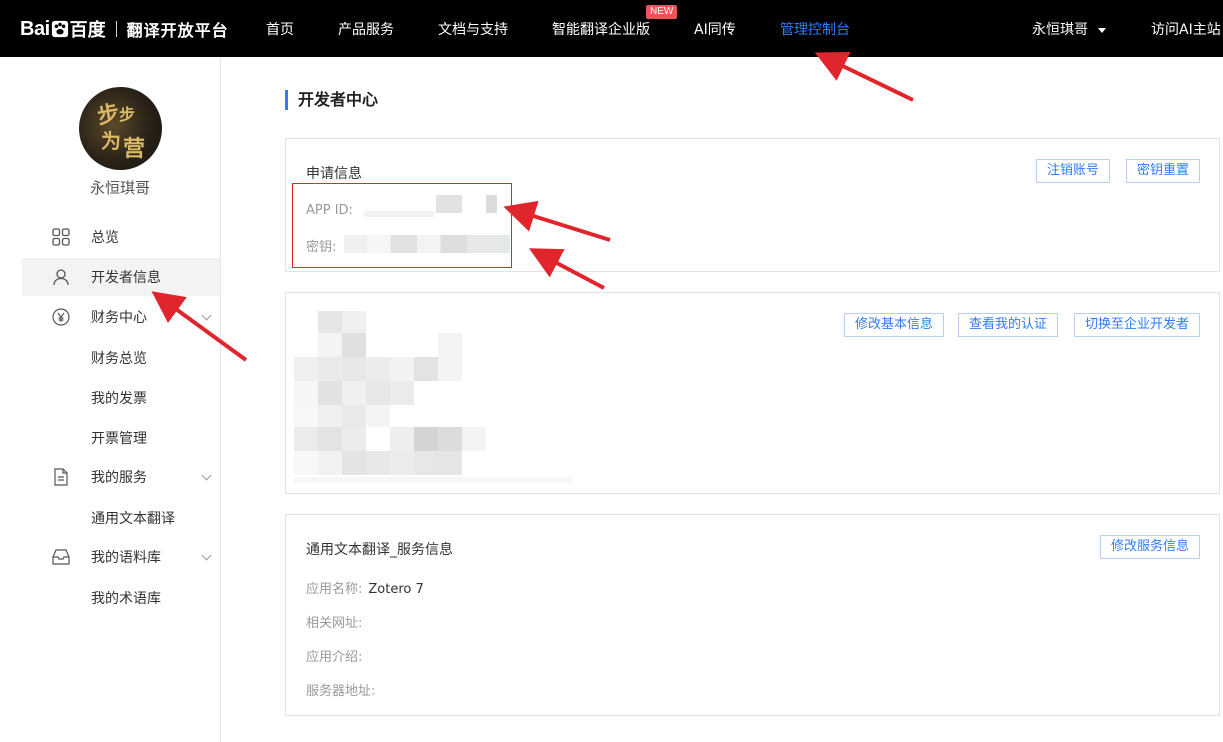 This screenshot has height=742, width=1223. Describe the element at coordinates (1008, 325) in the screenshot. I see `view-certification-button: 查看我的认证` at that location.